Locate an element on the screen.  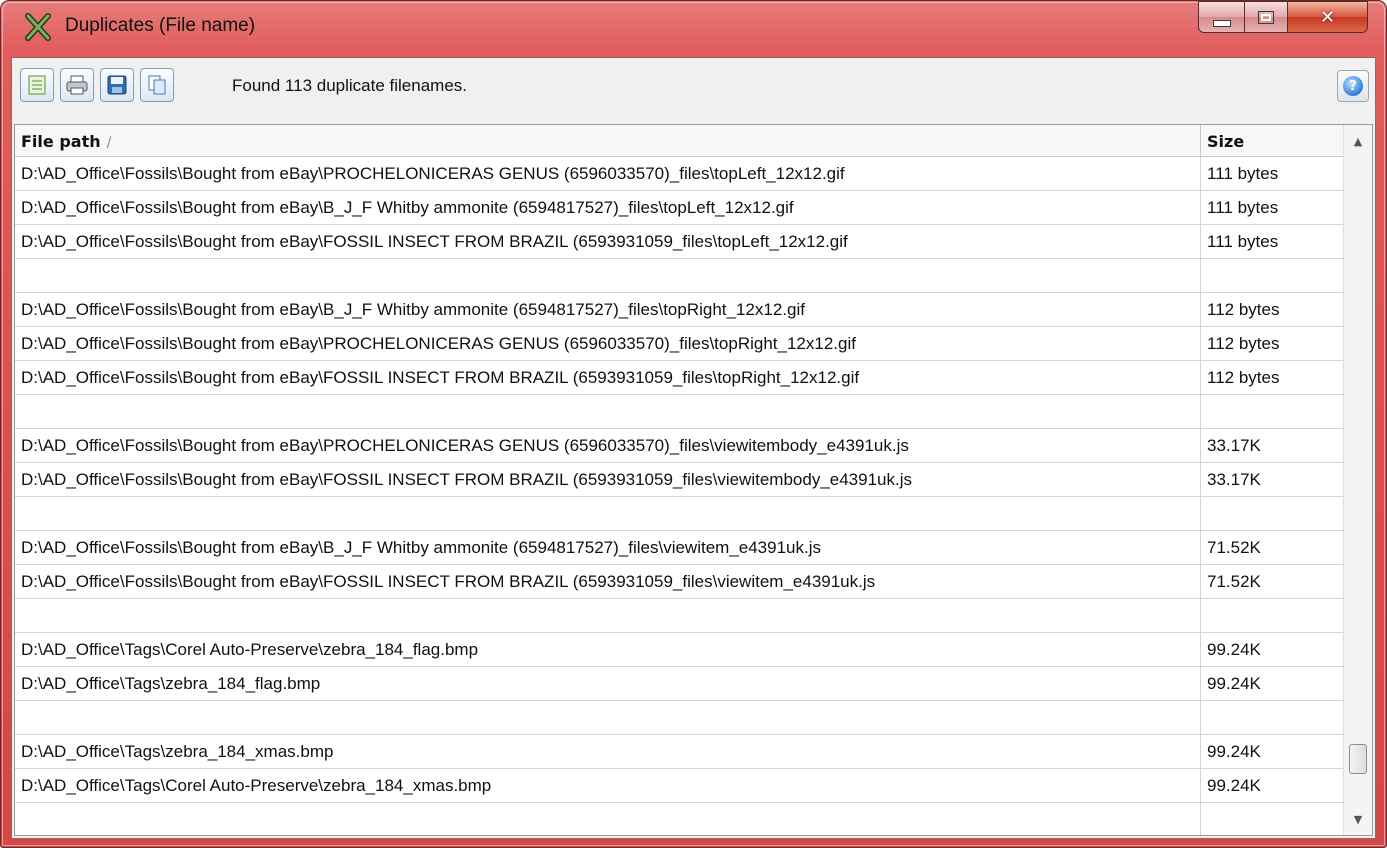
file-path-cell: D:\AD_Office\Tags\zebra_184_xmas.bmp is located at coordinates (608, 751).